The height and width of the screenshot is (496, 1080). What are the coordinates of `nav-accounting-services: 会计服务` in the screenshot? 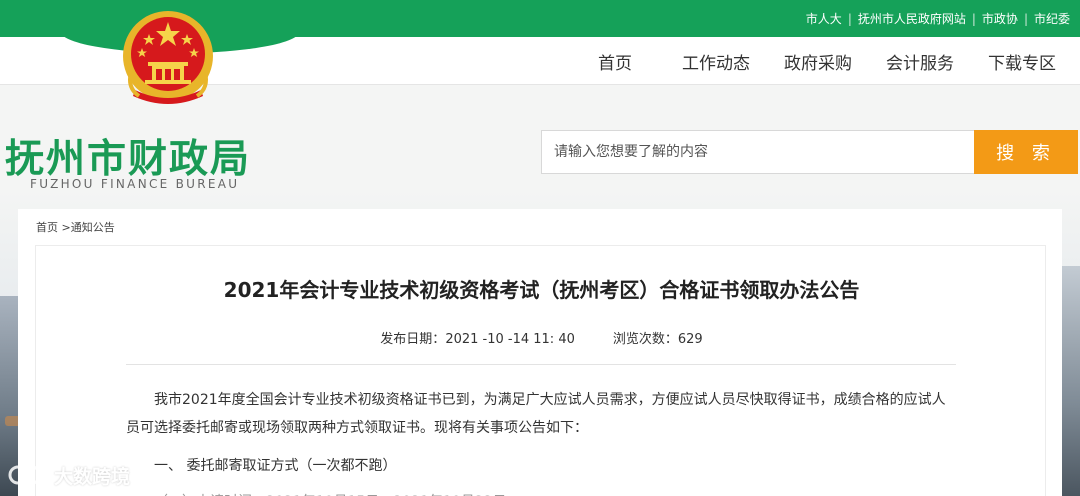 It's located at (920, 61).